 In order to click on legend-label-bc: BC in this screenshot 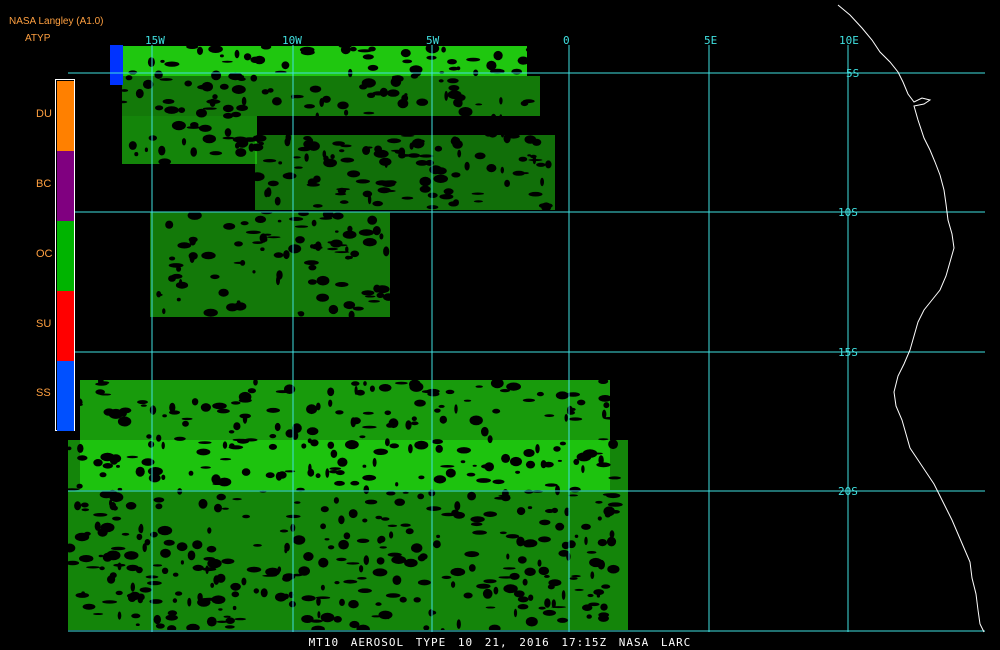, I will do `click(44, 184)`.